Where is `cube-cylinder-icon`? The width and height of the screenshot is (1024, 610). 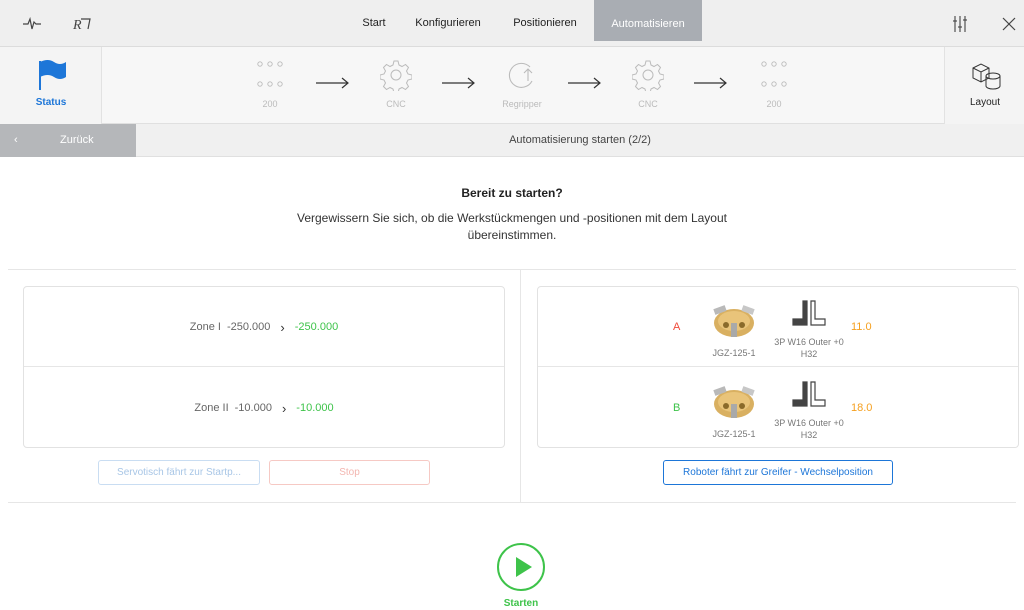
cube-cylinder-icon is located at coordinates (986, 76).